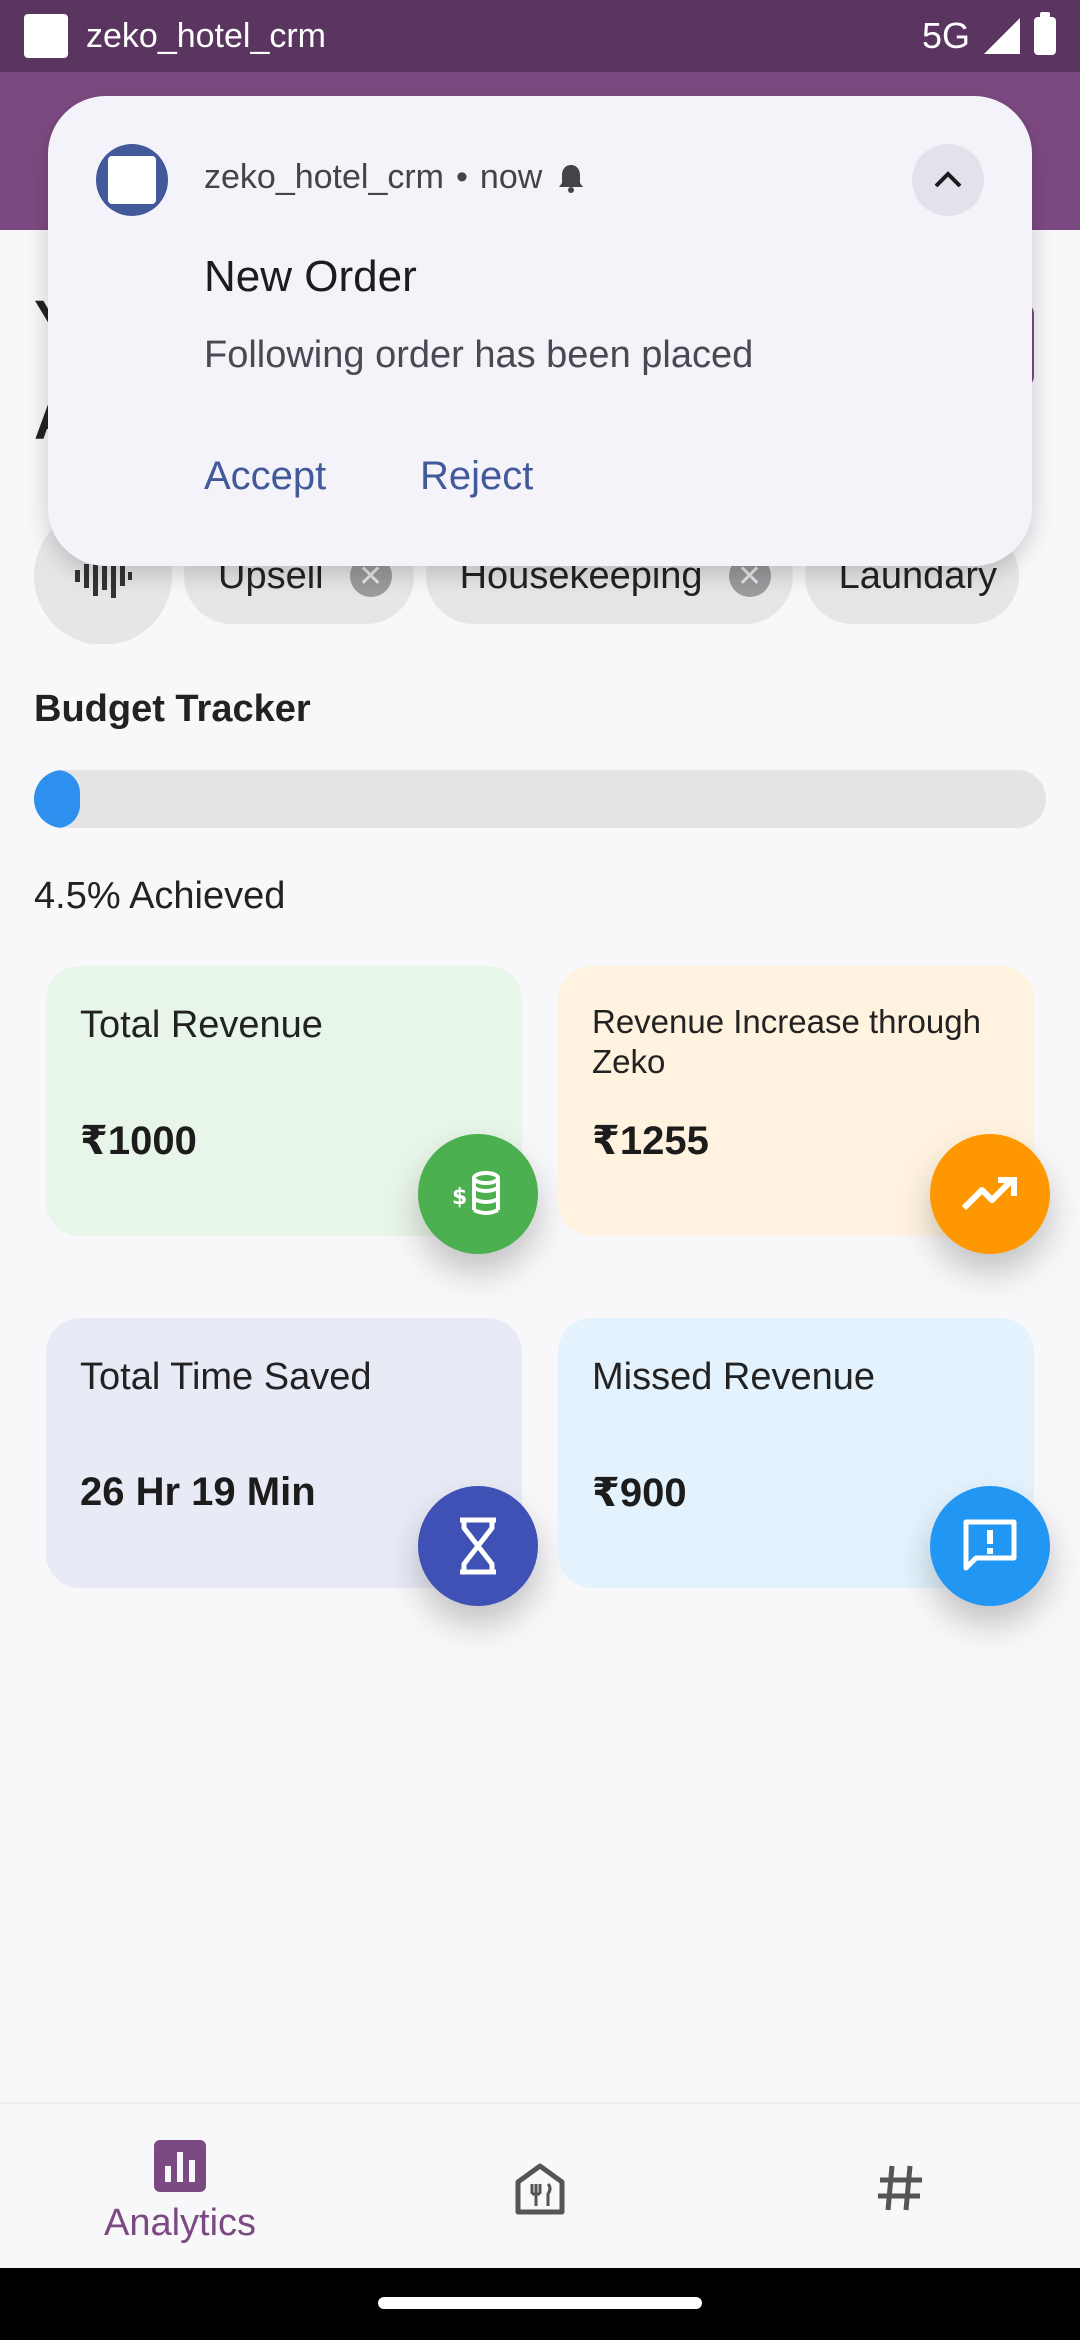  Describe the element at coordinates (46, 36) in the screenshot. I see `app-notification-icon` at that location.